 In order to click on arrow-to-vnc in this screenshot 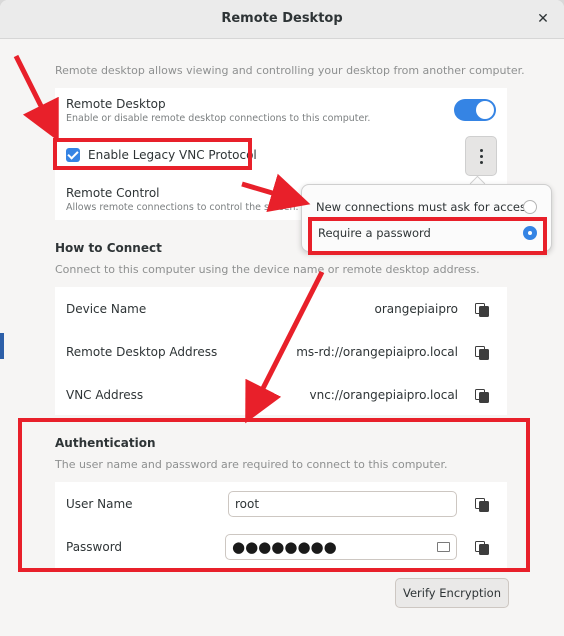, I will do `click(36, 98)`.